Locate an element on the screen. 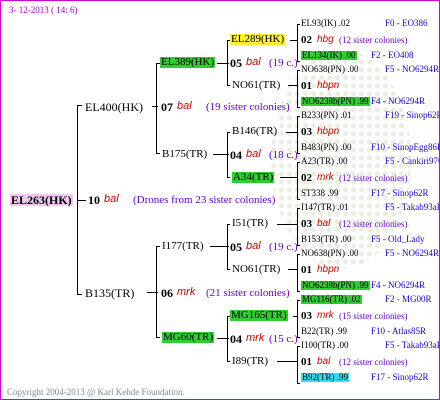  ancestor-year-5: 03 is located at coordinates (306, 224).